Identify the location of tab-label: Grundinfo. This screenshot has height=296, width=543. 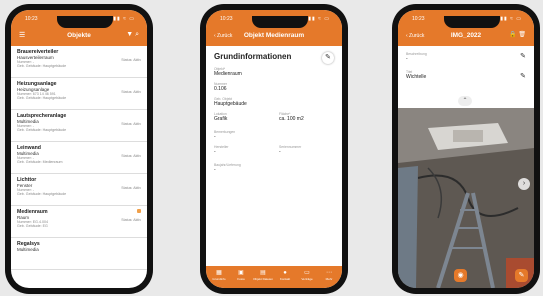
(219, 279).